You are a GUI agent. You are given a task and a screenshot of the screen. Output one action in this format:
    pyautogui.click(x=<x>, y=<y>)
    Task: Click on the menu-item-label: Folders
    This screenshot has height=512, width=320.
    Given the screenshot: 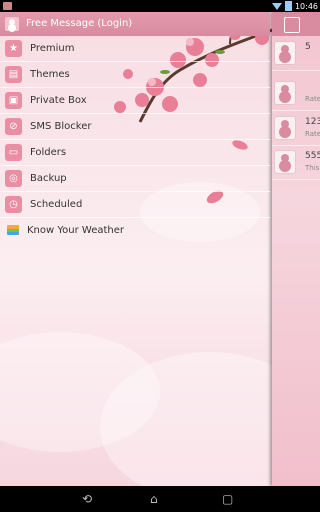 What is the action you would take?
    pyautogui.click(x=48, y=152)
    